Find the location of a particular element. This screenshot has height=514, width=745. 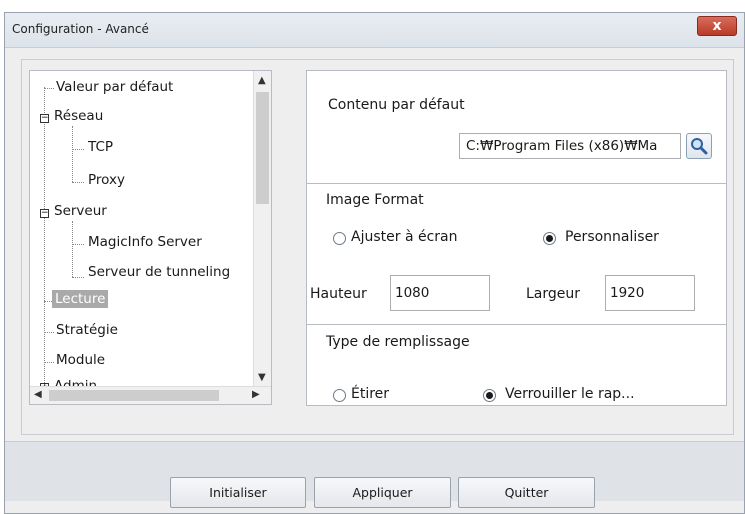

height-input: 1080 is located at coordinates (440, 293).